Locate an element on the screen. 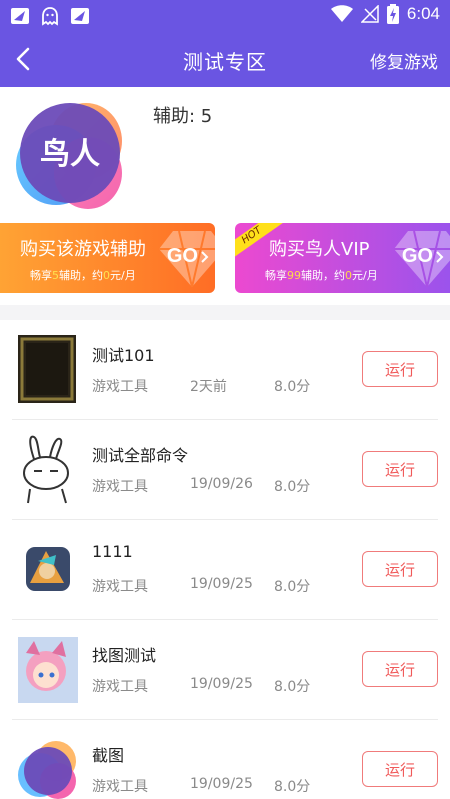 This screenshot has width=450, height=799. game-title: 截图 is located at coordinates (108, 755).